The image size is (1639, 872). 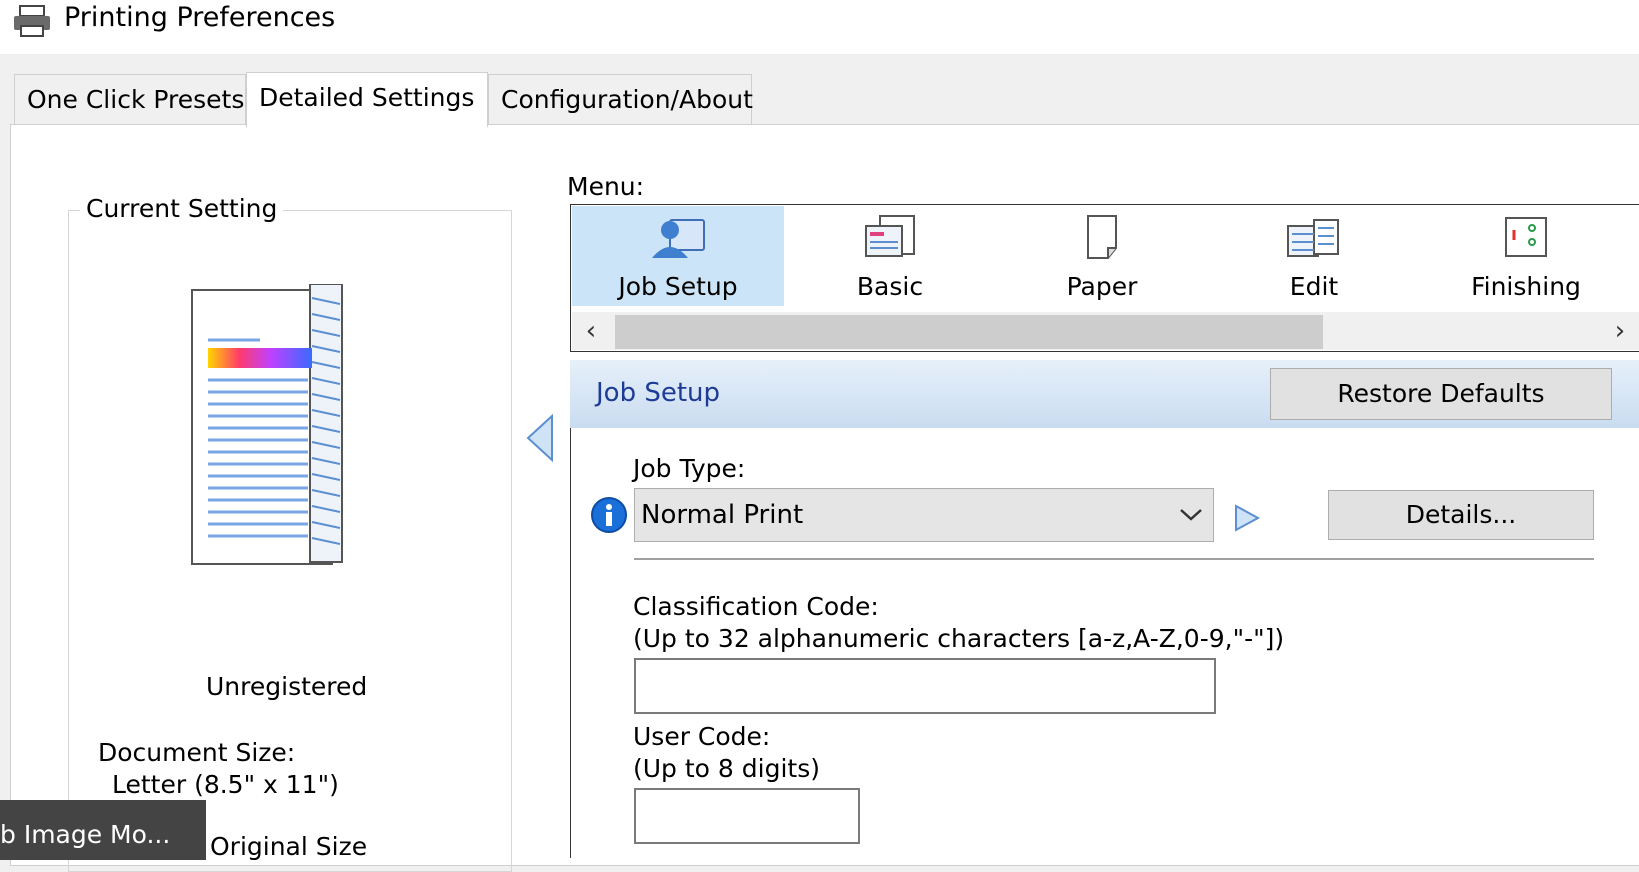 I want to click on document-size-value: Letter (8.5" x 11"), so click(x=225, y=784).